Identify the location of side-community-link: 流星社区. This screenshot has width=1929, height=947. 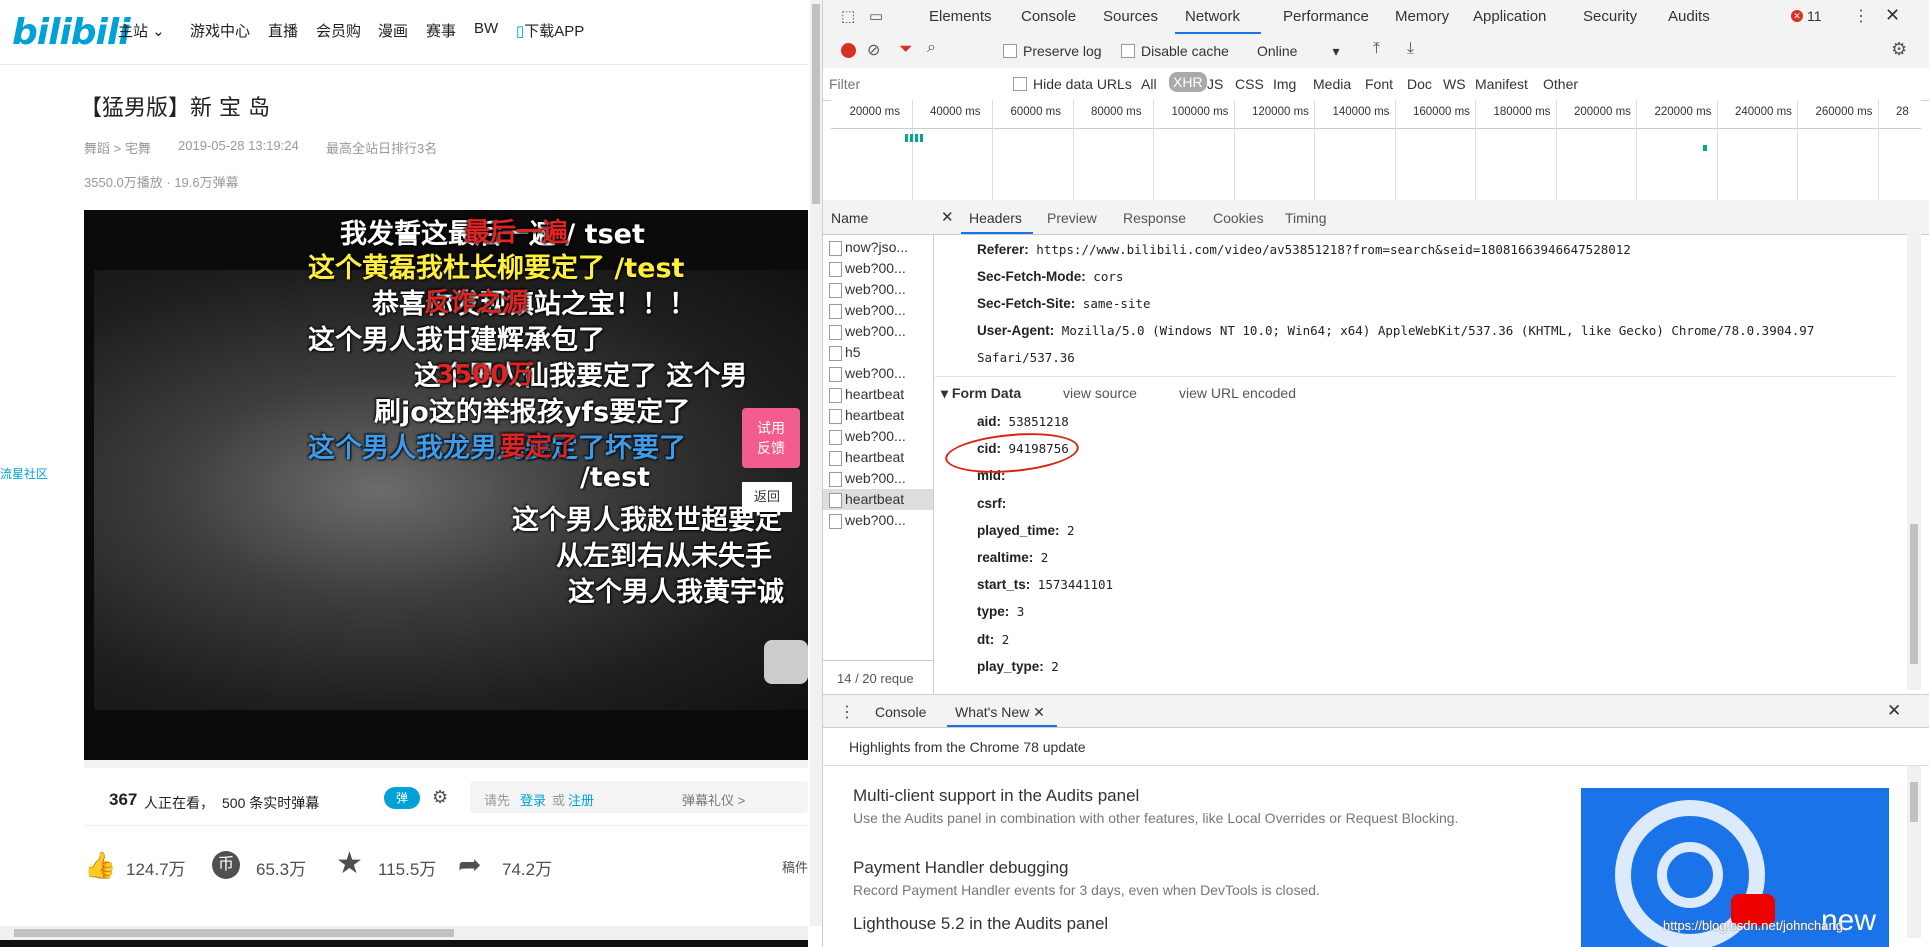
(24, 473).